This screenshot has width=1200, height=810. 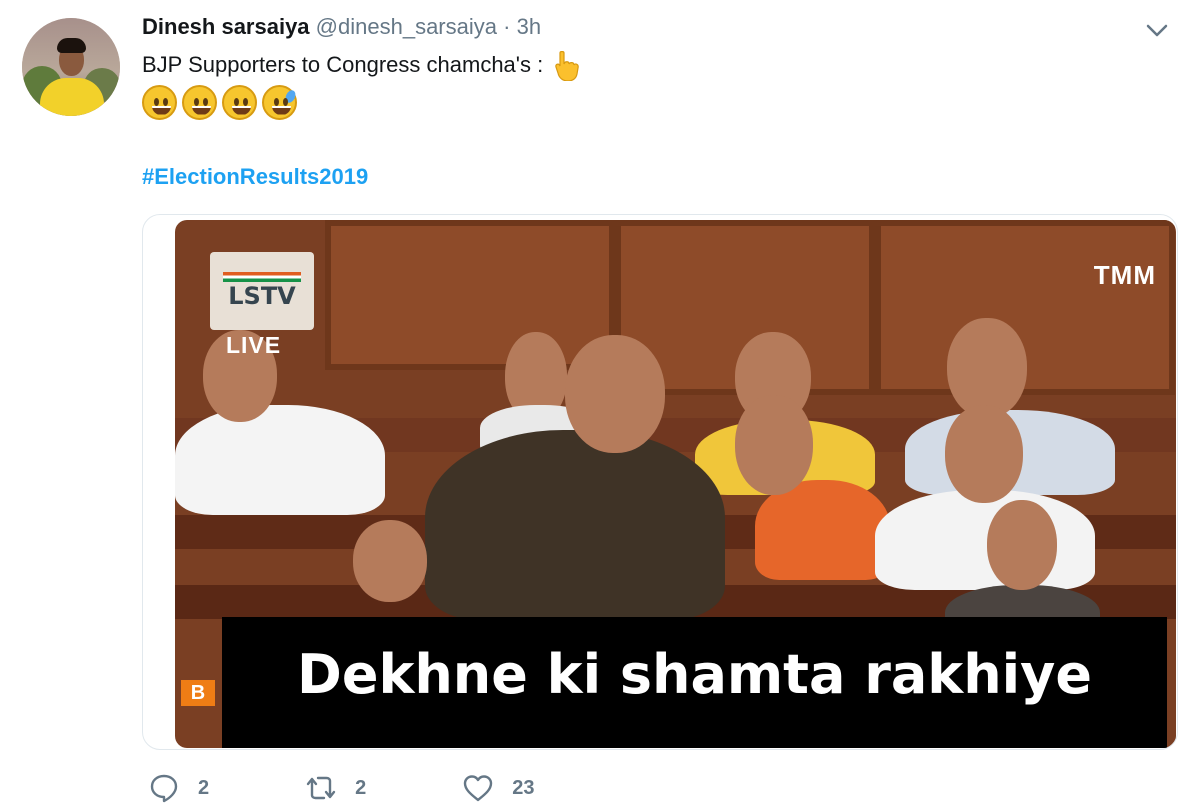 I want to click on chevron-down-icon, so click(x=1157, y=30).